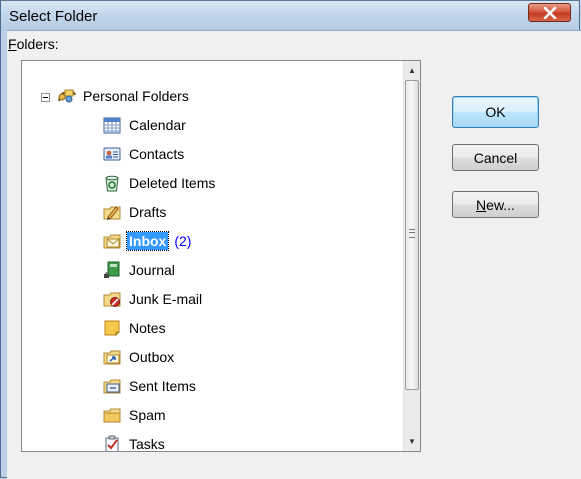 This screenshot has width=581, height=479. I want to click on drafts-icon, so click(112, 212).